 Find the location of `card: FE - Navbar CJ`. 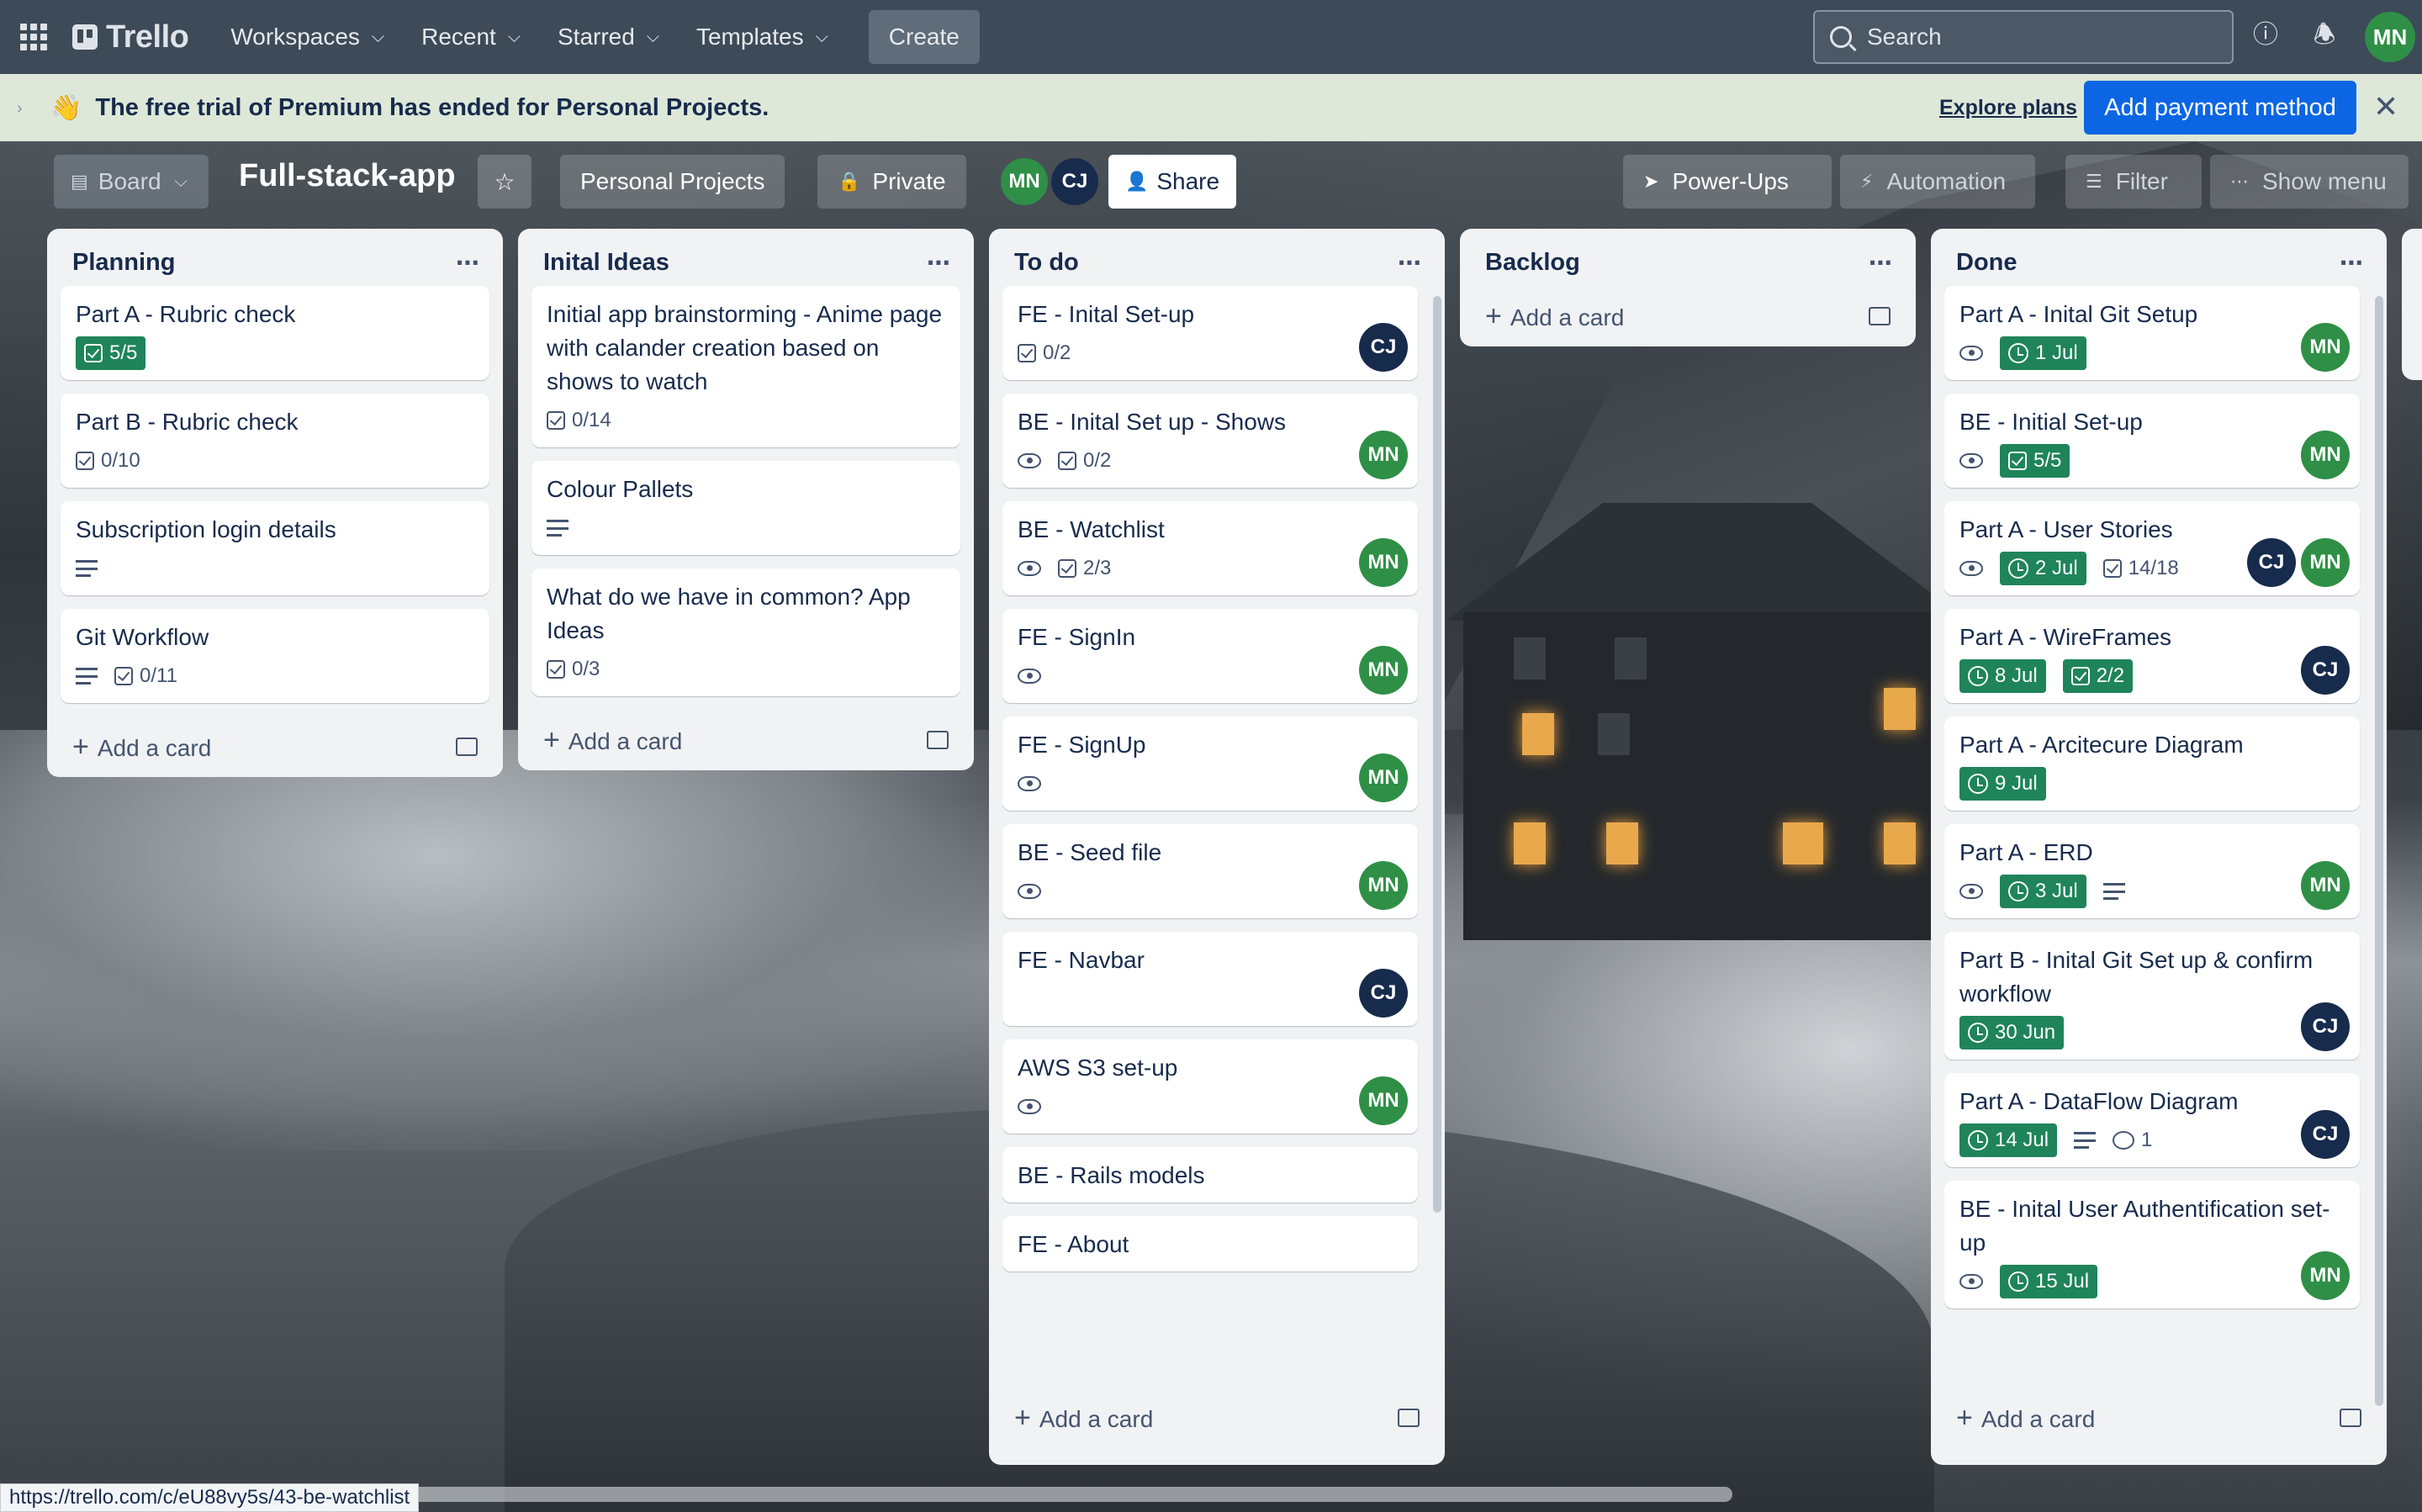

card: FE - Navbar CJ is located at coordinates (1210, 979).